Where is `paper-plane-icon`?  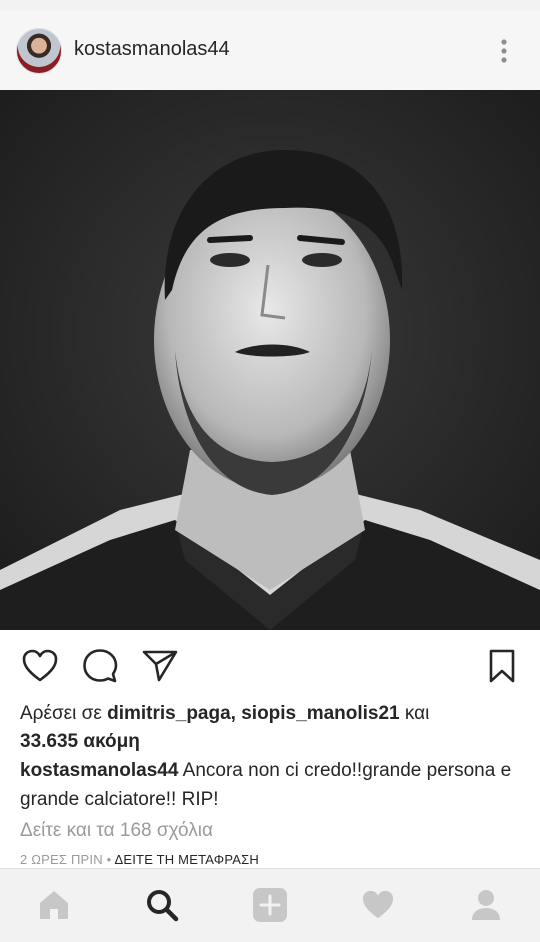
paper-plane-icon is located at coordinates (160, 666).